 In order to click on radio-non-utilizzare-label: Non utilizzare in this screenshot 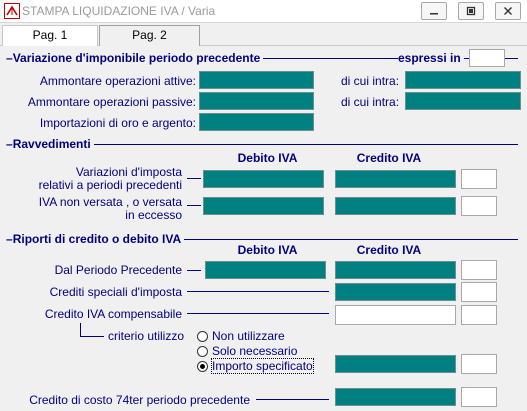, I will do `click(248, 336)`.